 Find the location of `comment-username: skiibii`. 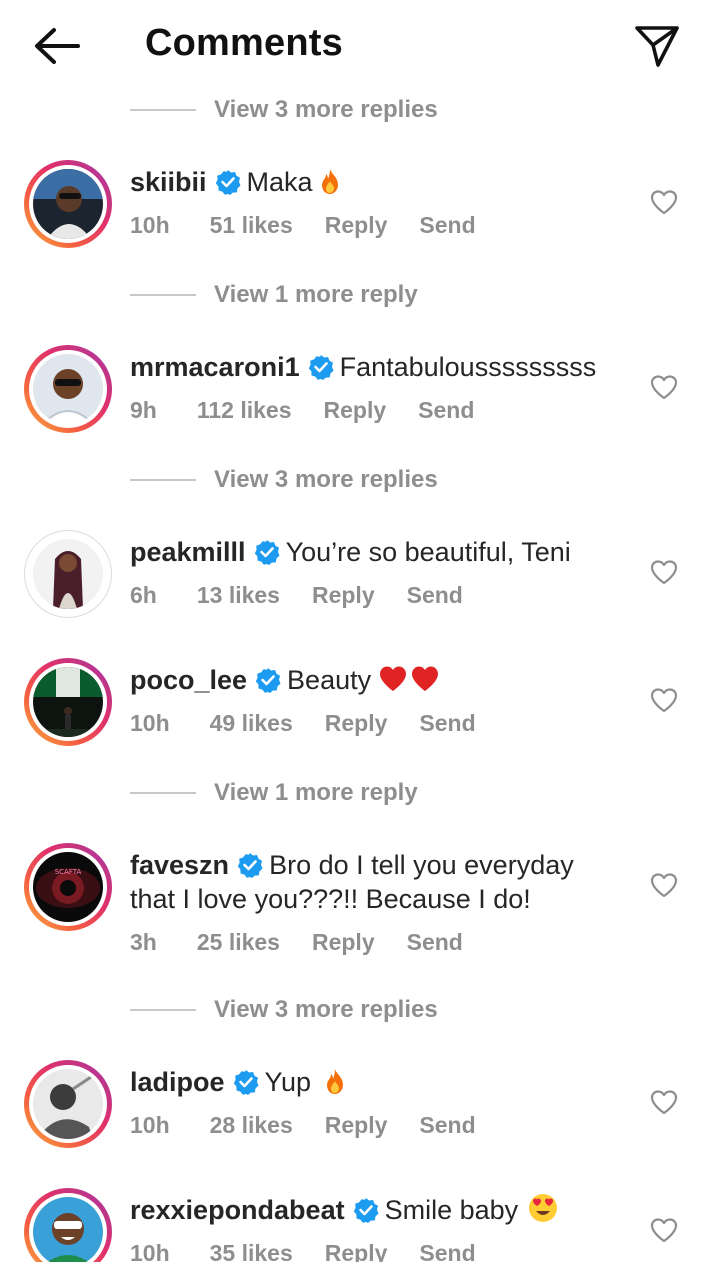

comment-username: skiibii is located at coordinates (168, 182).